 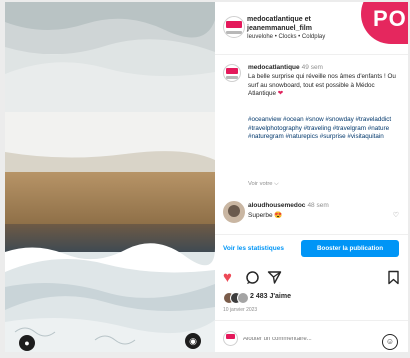 What do you see at coordinates (265, 215) in the screenshot?
I see `comment-text: Superbe 😍` at bounding box center [265, 215].